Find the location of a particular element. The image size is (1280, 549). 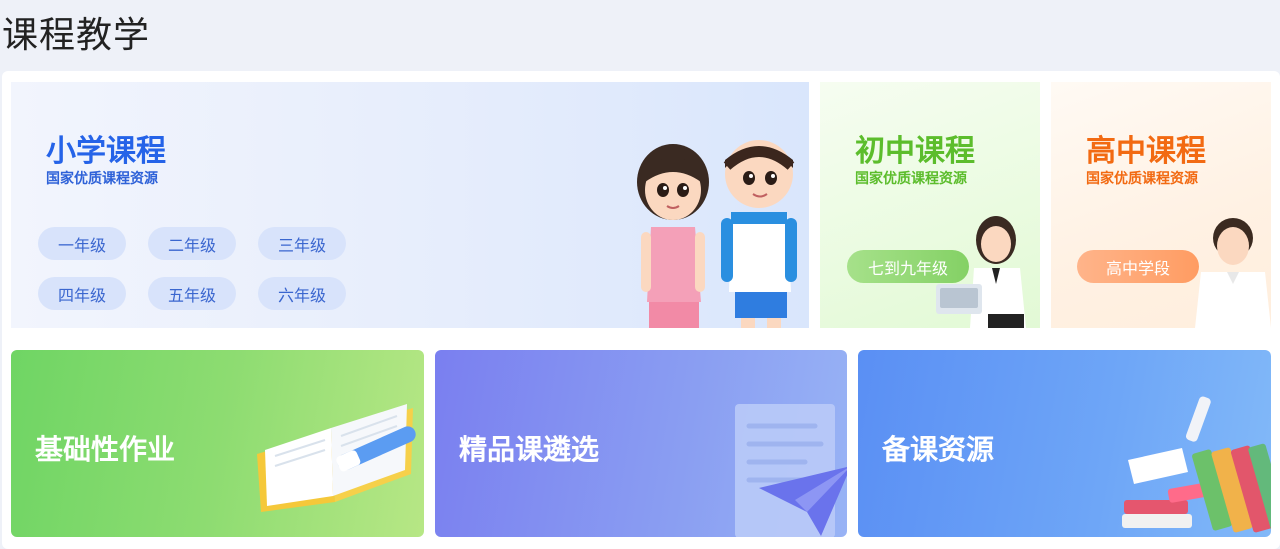

students-illustration is located at coordinates (717, 234).